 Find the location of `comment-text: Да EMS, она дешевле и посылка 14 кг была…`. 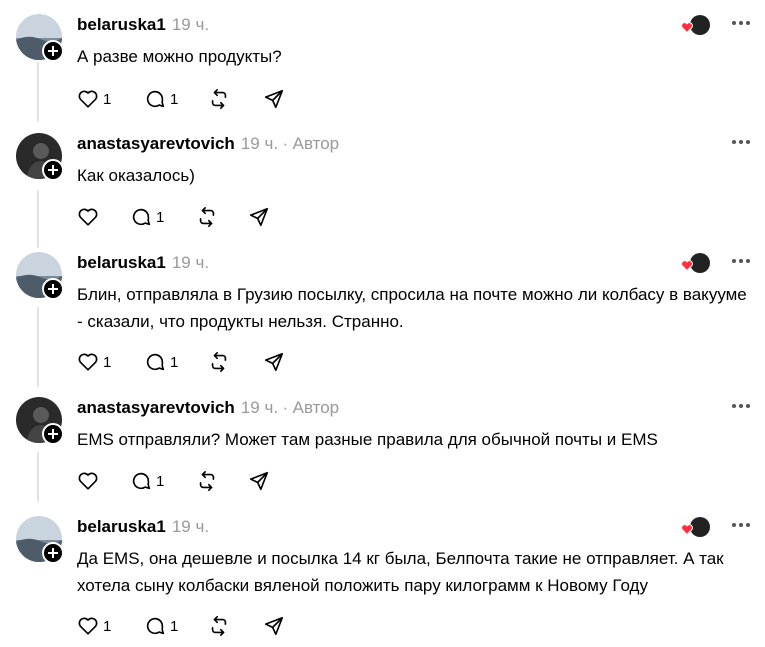

comment-text: Да EMS, она дешевле и посылка 14 кг была… is located at coordinates (400, 572).